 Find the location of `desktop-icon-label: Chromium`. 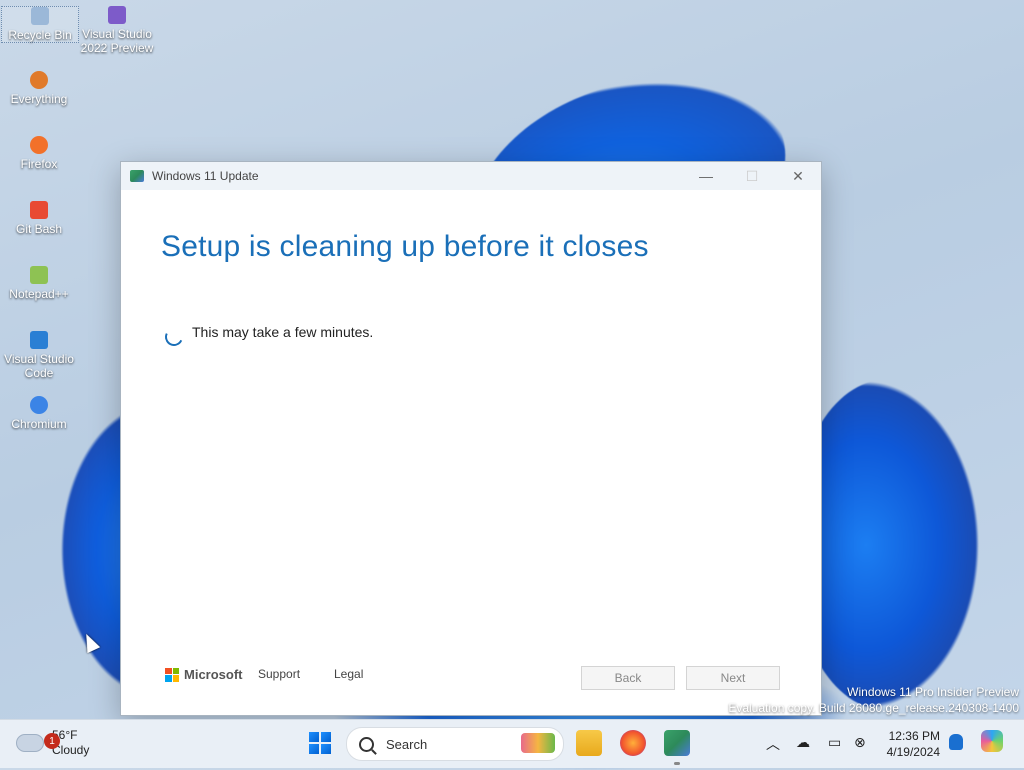

desktop-icon-label: Chromium is located at coordinates (39, 424).